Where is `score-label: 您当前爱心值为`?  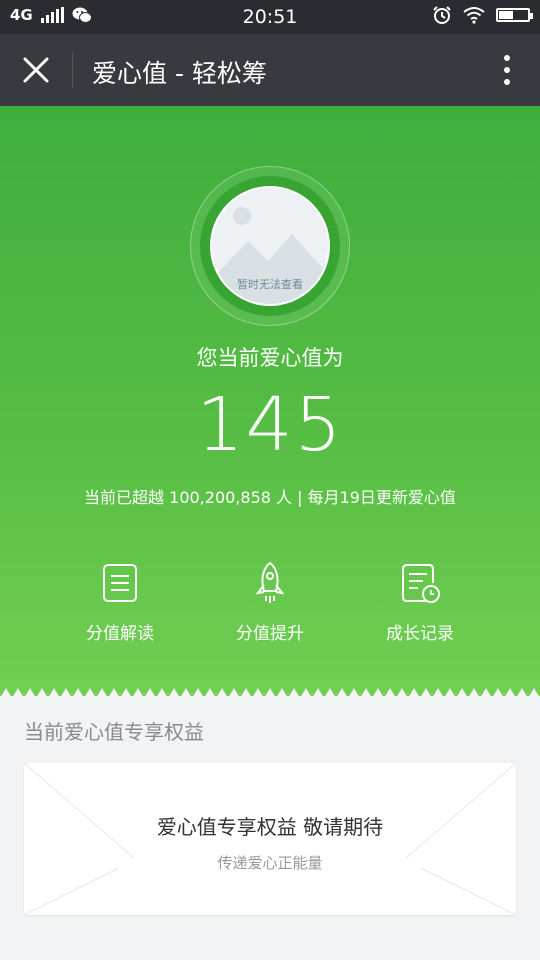 score-label: 您当前爱心值为 is located at coordinates (270, 358).